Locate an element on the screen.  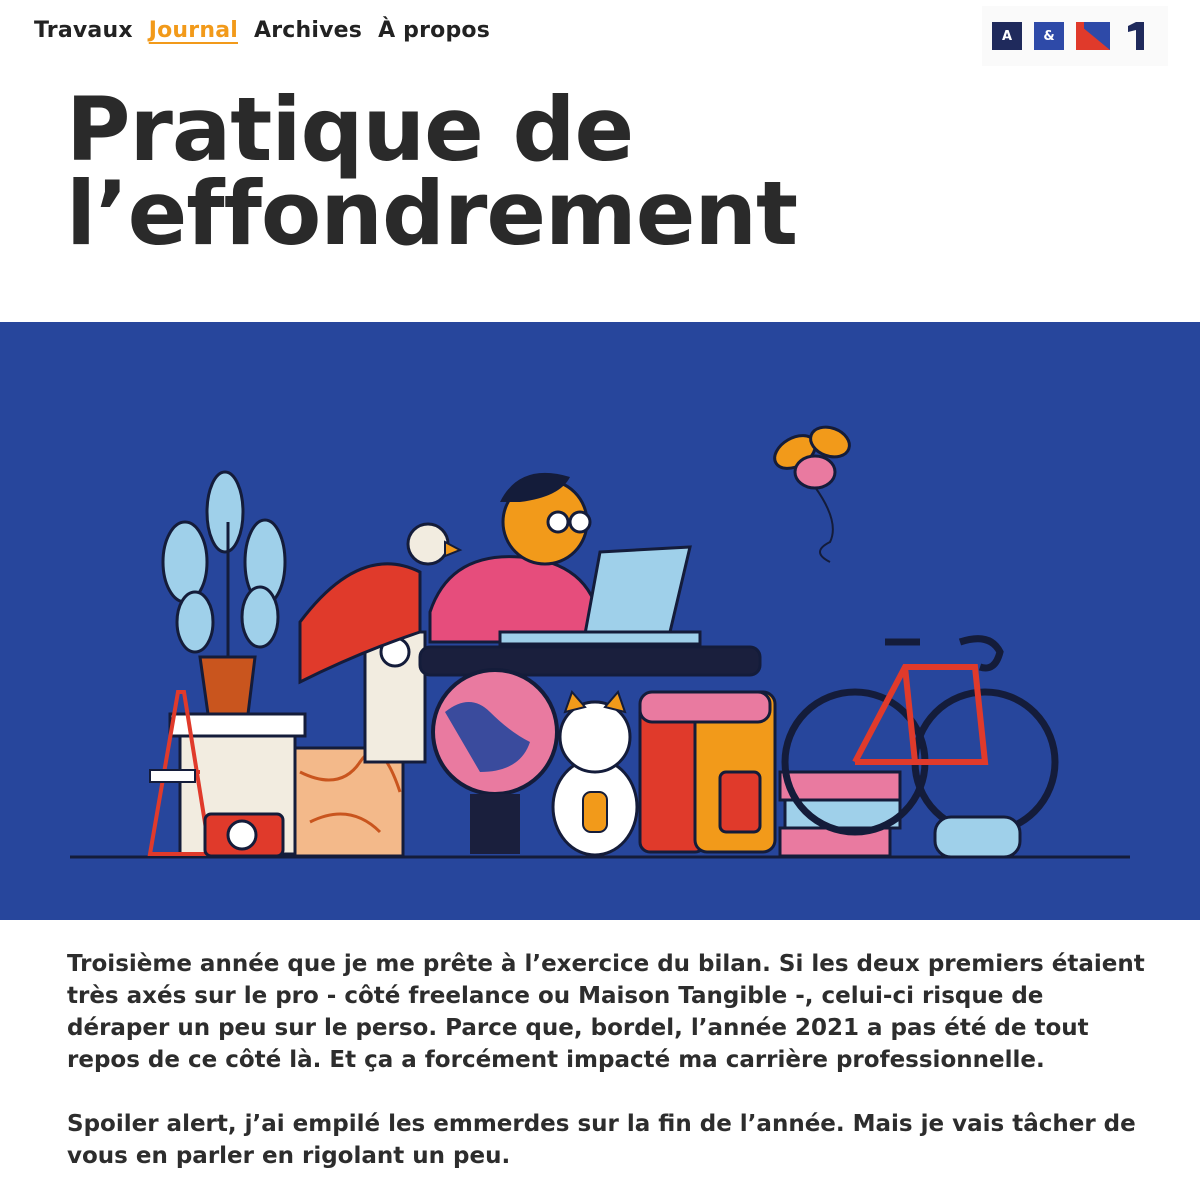
nav-travaux: Travaux is located at coordinates (83, 30).